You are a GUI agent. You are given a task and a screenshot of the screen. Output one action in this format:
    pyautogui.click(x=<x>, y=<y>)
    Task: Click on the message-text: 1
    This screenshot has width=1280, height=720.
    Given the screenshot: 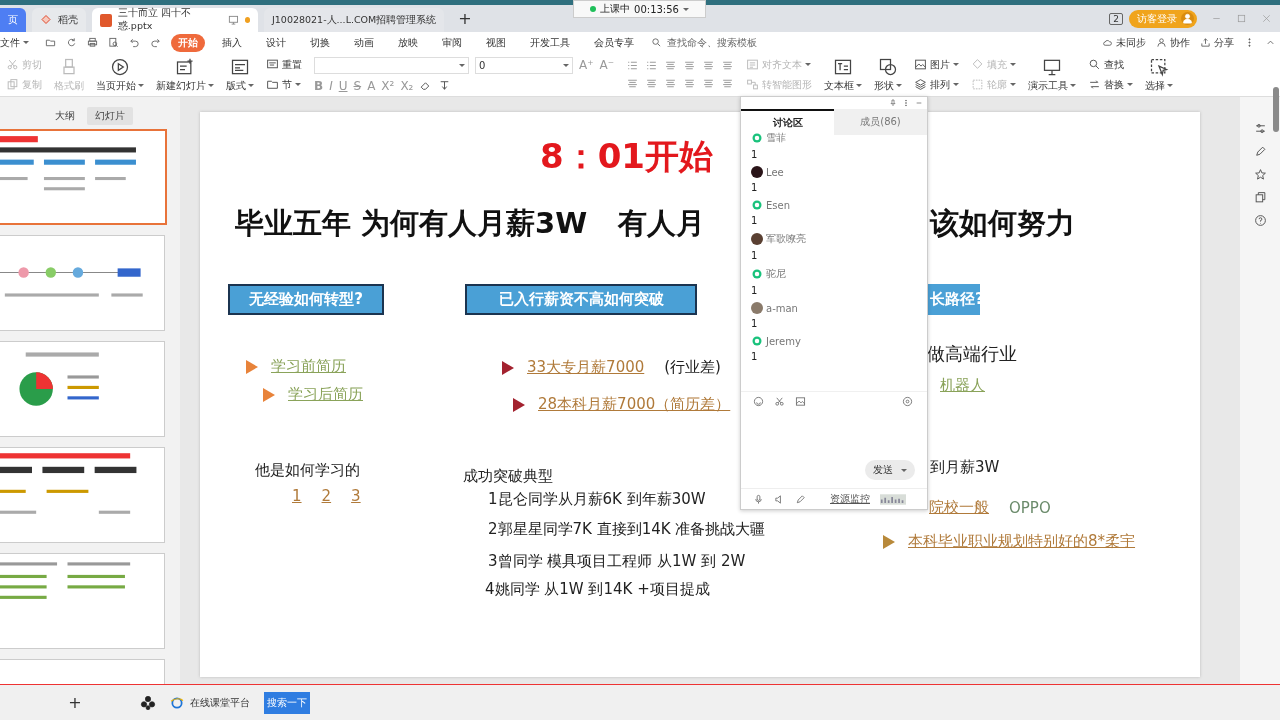 What is the action you would take?
    pyautogui.click(x=755, y=255)
    